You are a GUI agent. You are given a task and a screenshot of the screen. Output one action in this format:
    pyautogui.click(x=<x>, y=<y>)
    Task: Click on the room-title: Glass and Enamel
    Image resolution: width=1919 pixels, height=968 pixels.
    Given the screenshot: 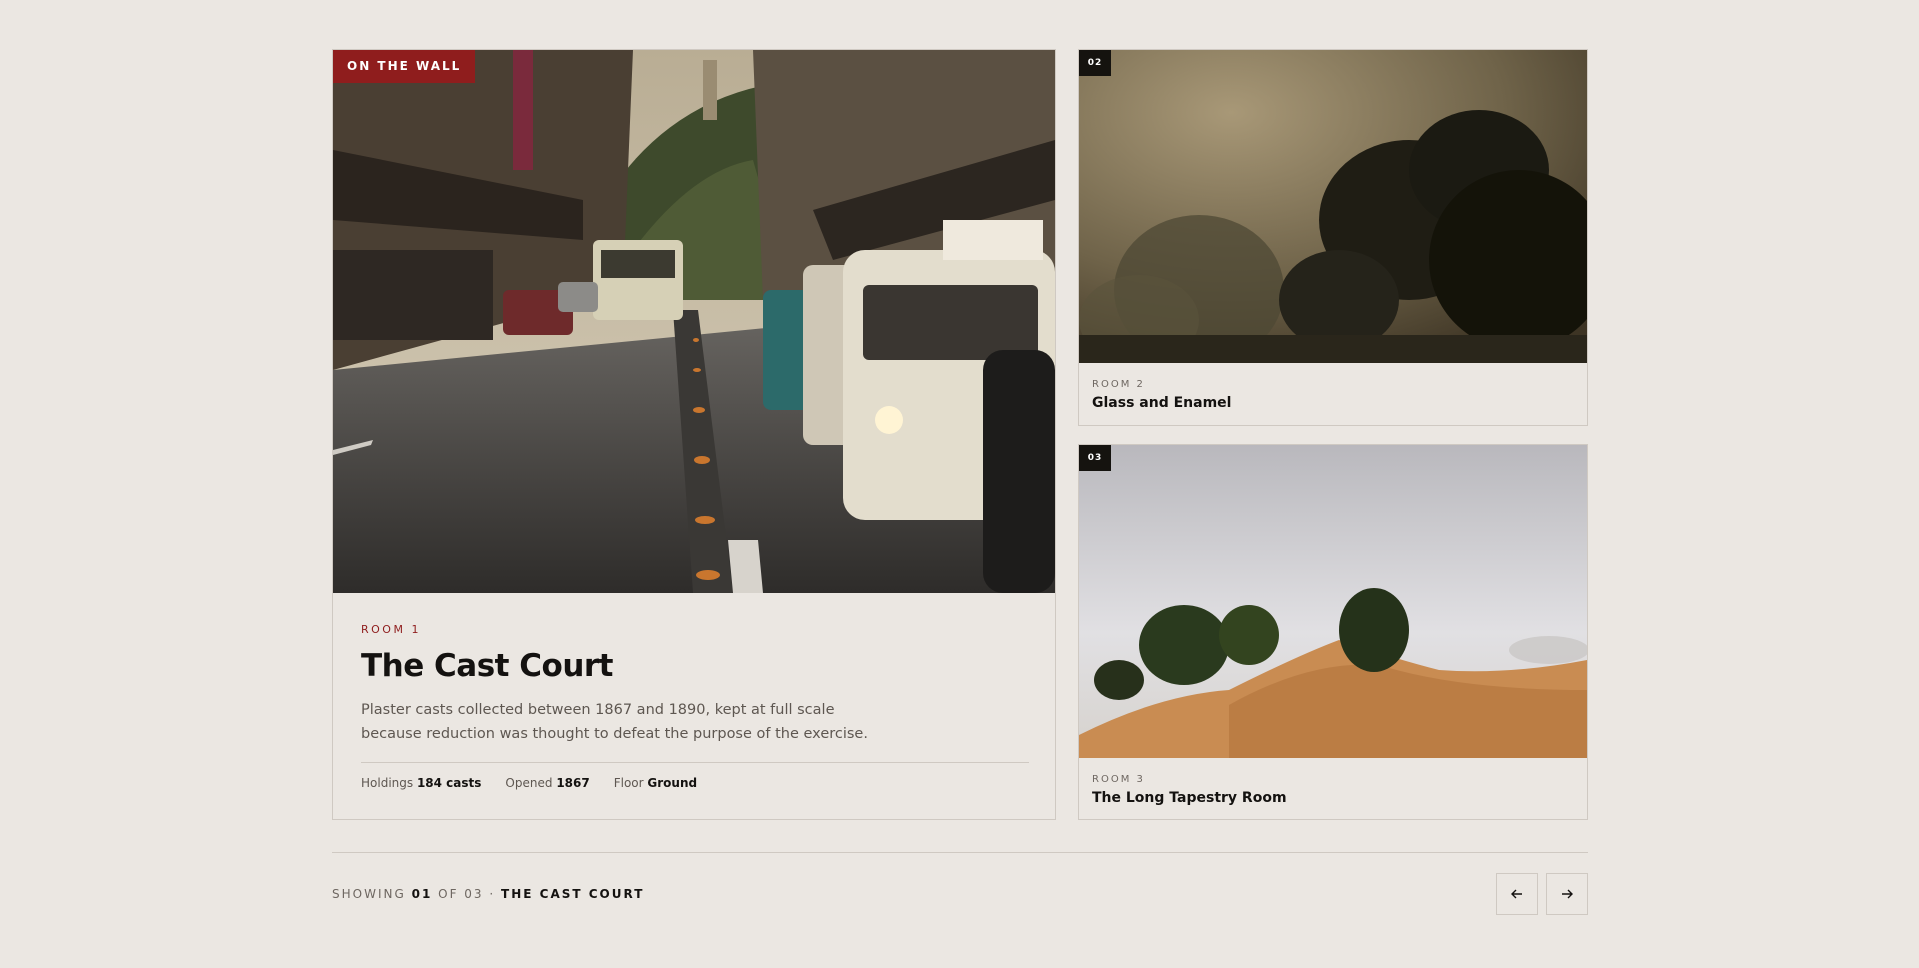 What is the action you would take?
    pyautogui.click(x=1333, y=403)
    